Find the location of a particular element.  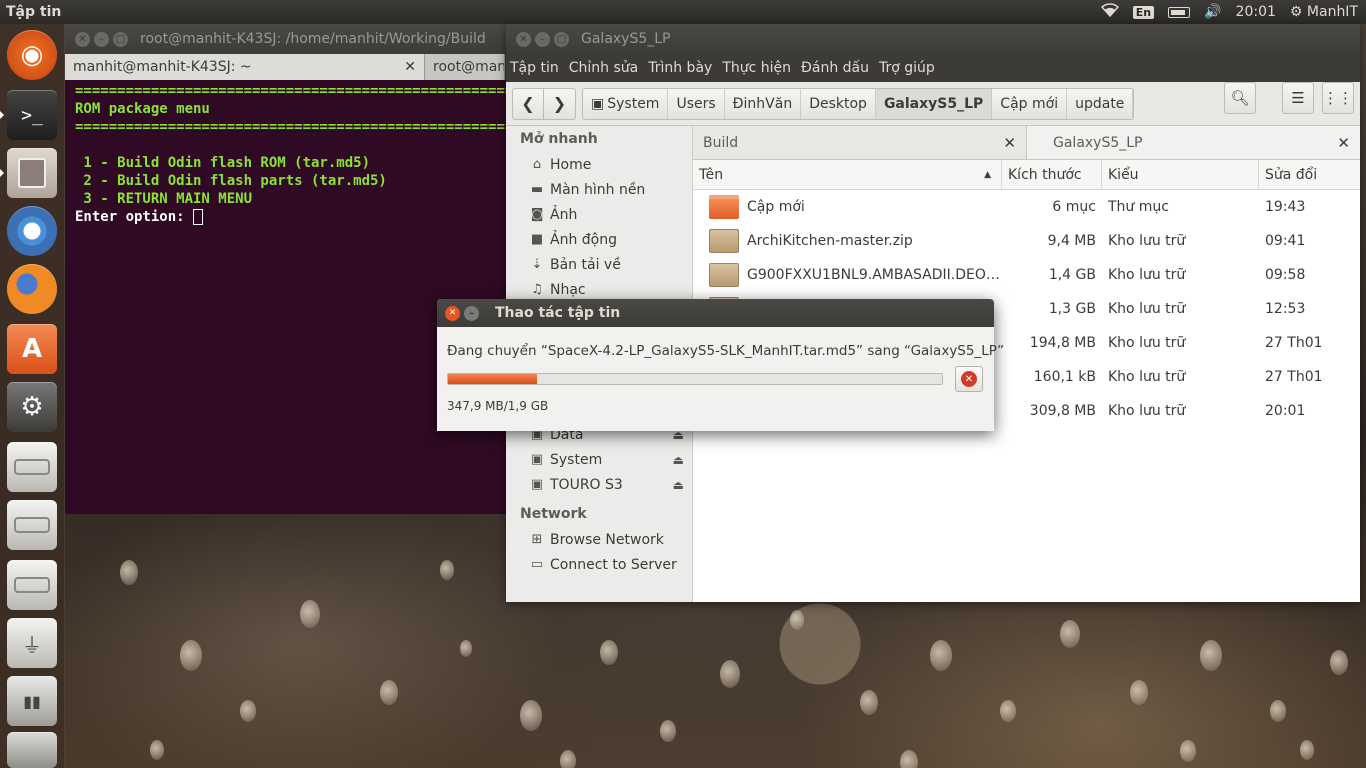

breadcrumb-update: update is located at coordinates (1100, 103).